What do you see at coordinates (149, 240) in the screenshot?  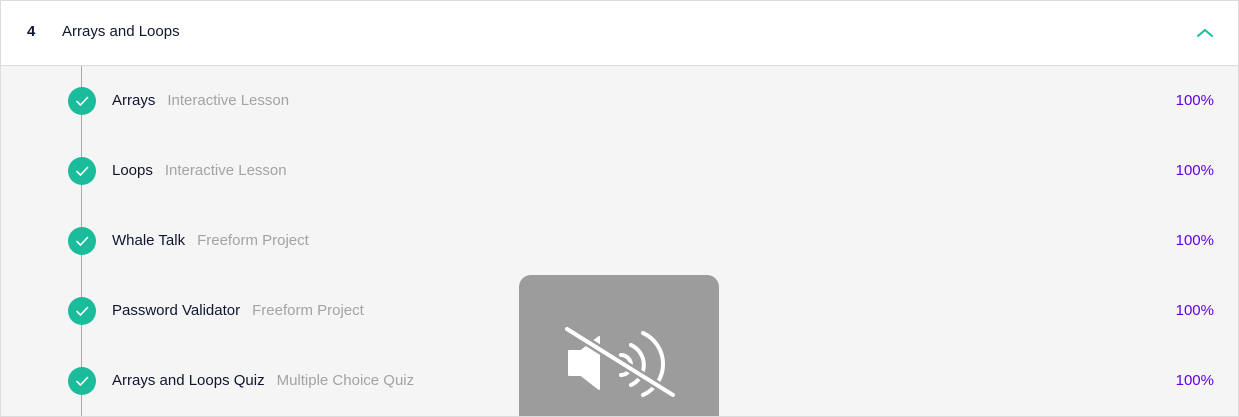 I see `item-name: Whale Talk` at bounding box center [149, 240].